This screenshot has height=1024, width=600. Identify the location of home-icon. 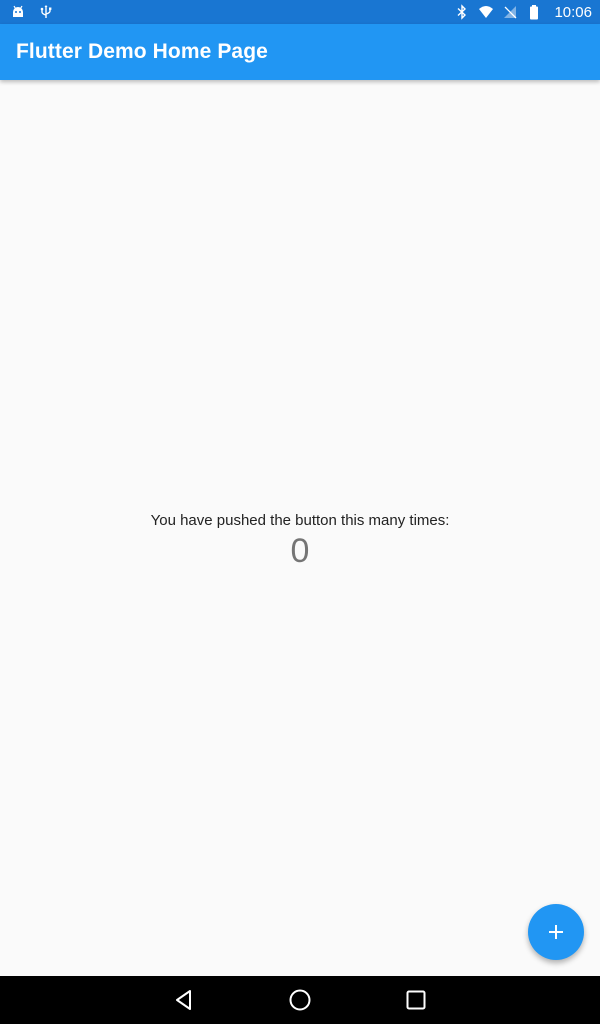
(300, 1000).